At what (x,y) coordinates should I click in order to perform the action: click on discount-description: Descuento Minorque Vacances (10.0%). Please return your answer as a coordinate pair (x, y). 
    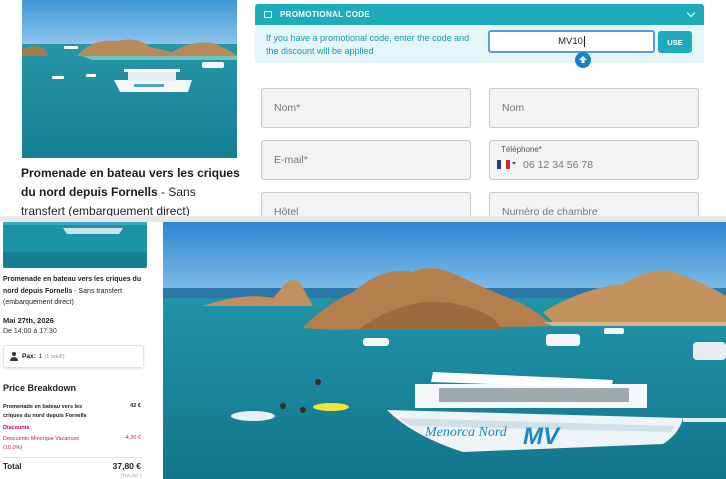
    Looking at the image, I should click on (41, 443).